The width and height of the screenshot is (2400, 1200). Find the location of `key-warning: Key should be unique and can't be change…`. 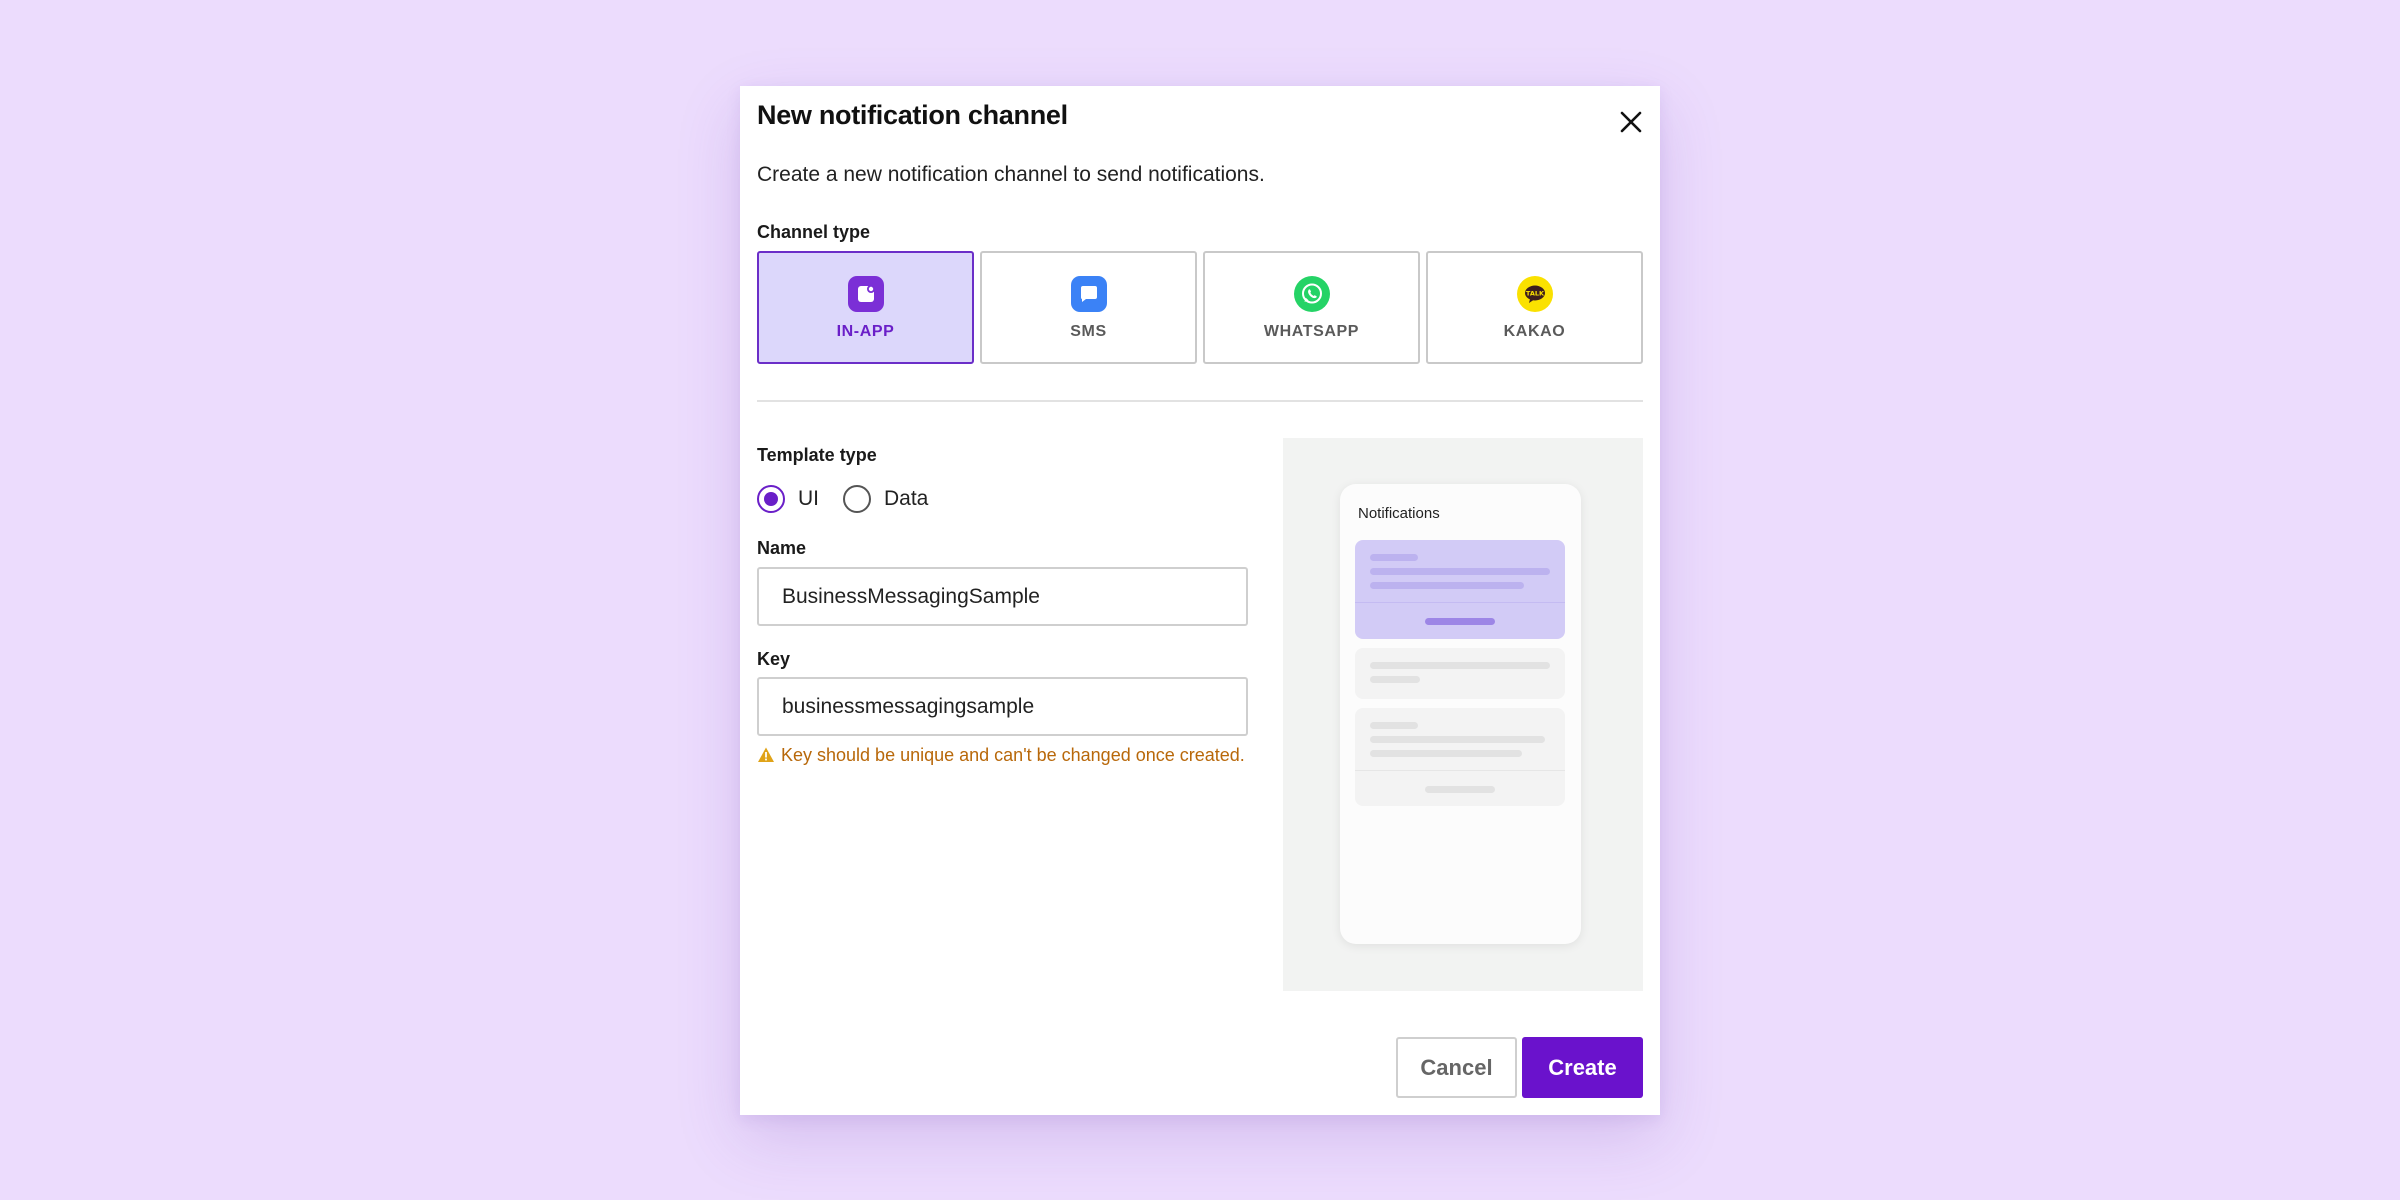

key-warning: Key should be unique and can't be change… is located at coordinates (1002, 755).